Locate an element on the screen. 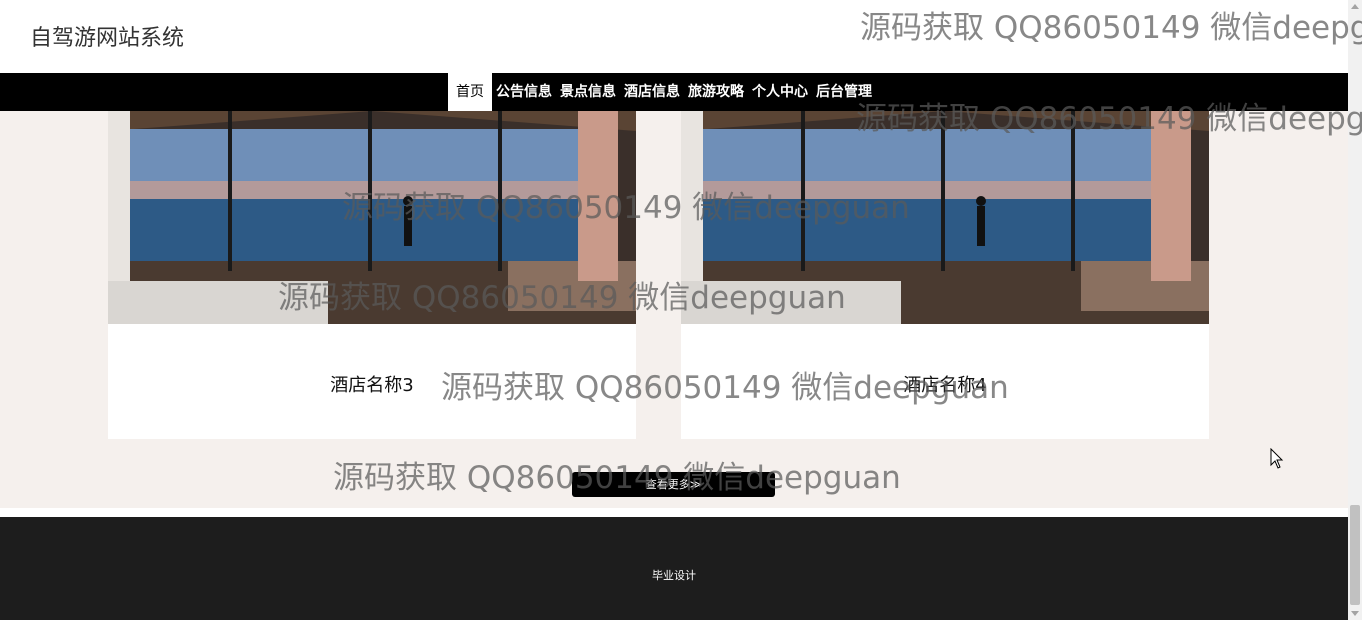 This screenshot has height=620, width=1362. nav-item-travel-guides: 旅游攻略 is located at coordinates (716, 92).